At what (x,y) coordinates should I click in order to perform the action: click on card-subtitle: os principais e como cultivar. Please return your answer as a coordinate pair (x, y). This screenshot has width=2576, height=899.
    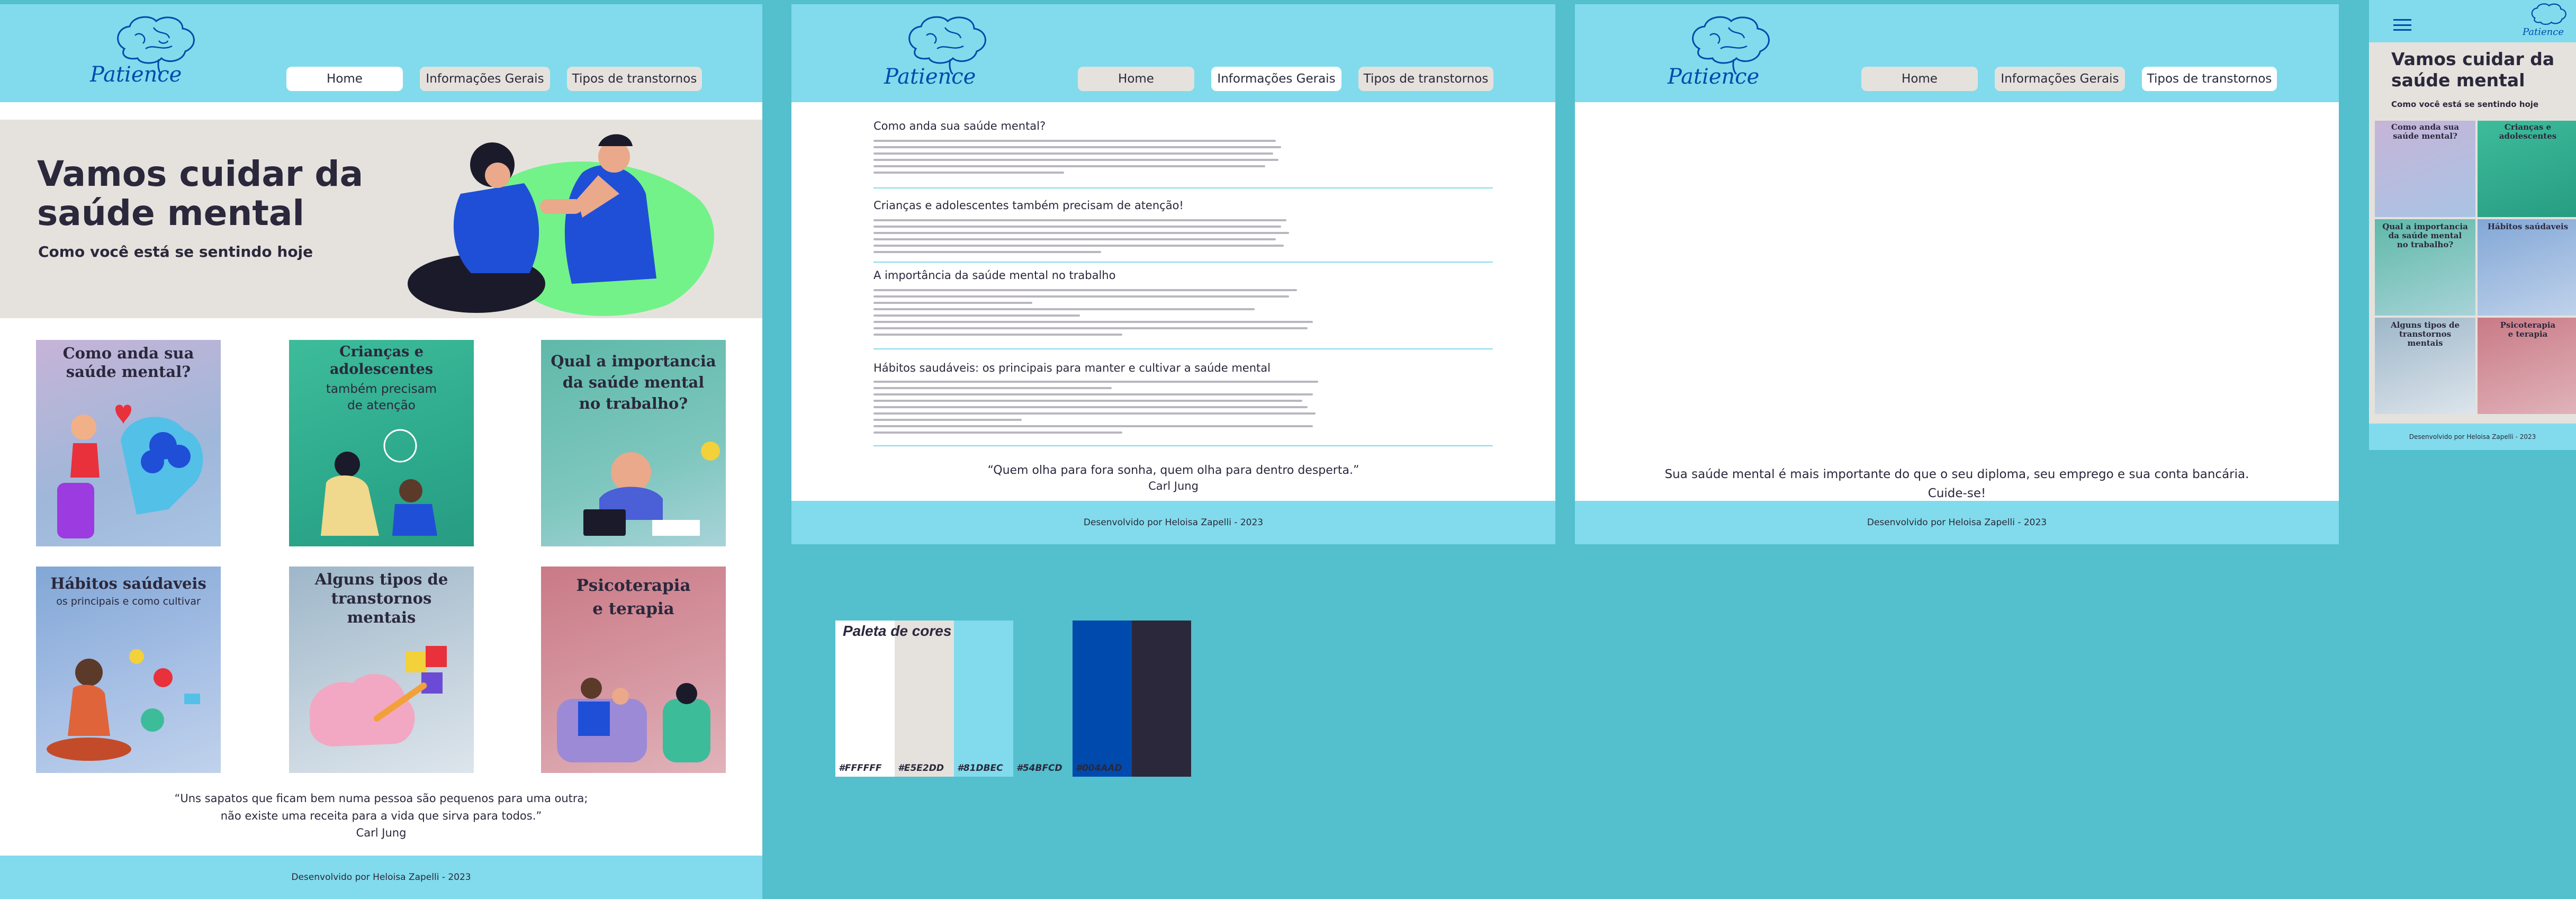
    Looking at the image, I should click on (129, 601).